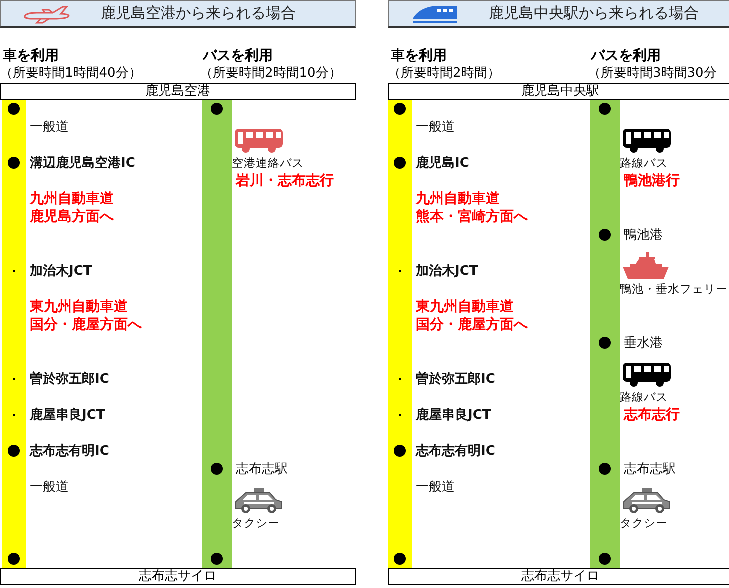 The image size is (729, 588). Describe the element at coordinates (72, 217) in the screenshot. I see `direction-label: 鹿児島方面へ` at that location.